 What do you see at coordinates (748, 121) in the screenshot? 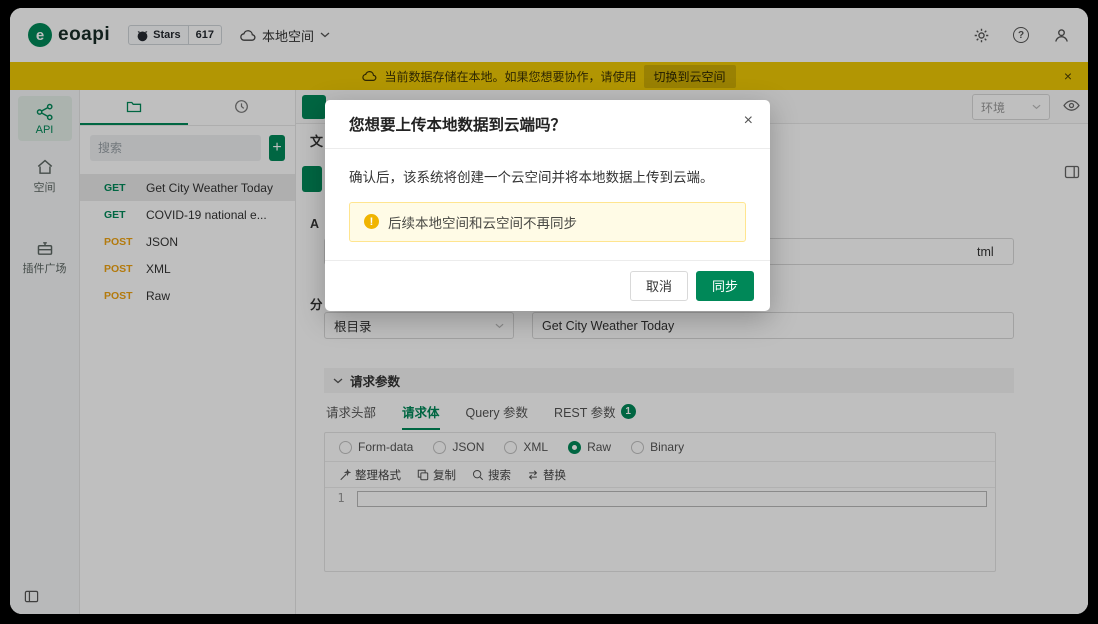
I see `modal-close-icon: ×` at bounding box center [748, 121].